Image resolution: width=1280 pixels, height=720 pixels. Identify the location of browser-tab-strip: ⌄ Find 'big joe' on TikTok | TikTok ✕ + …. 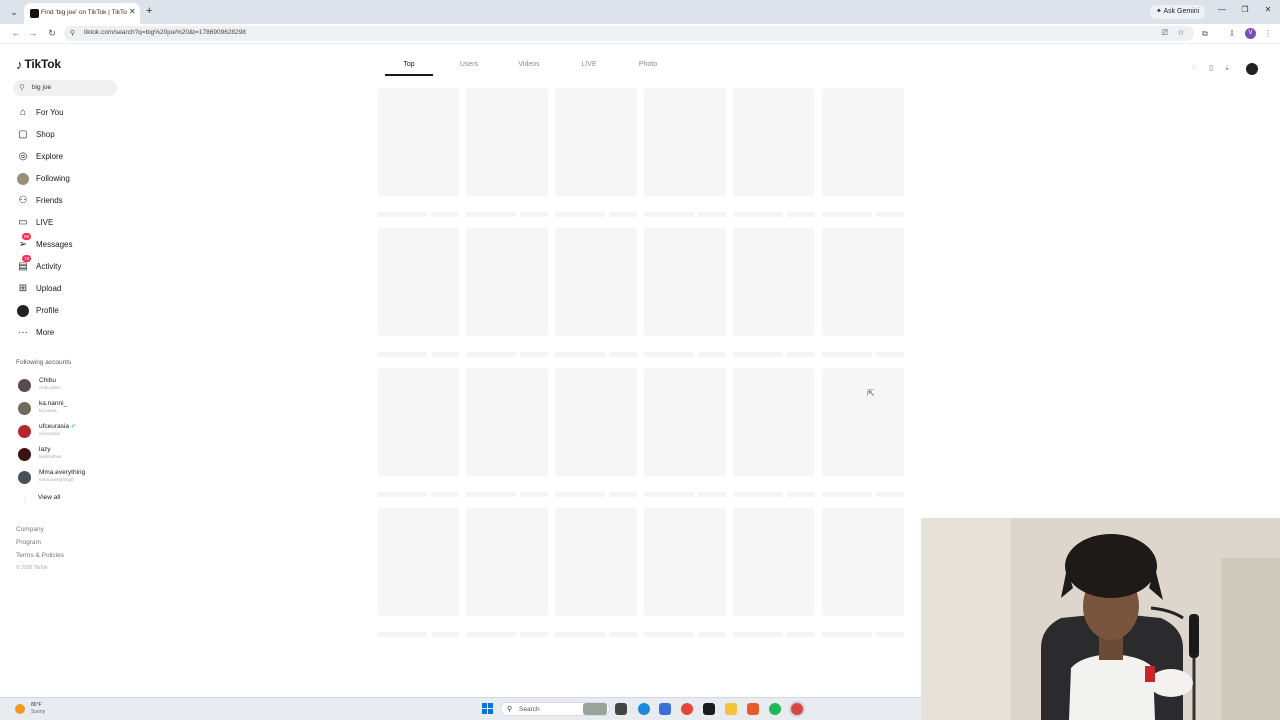
(640, 12).